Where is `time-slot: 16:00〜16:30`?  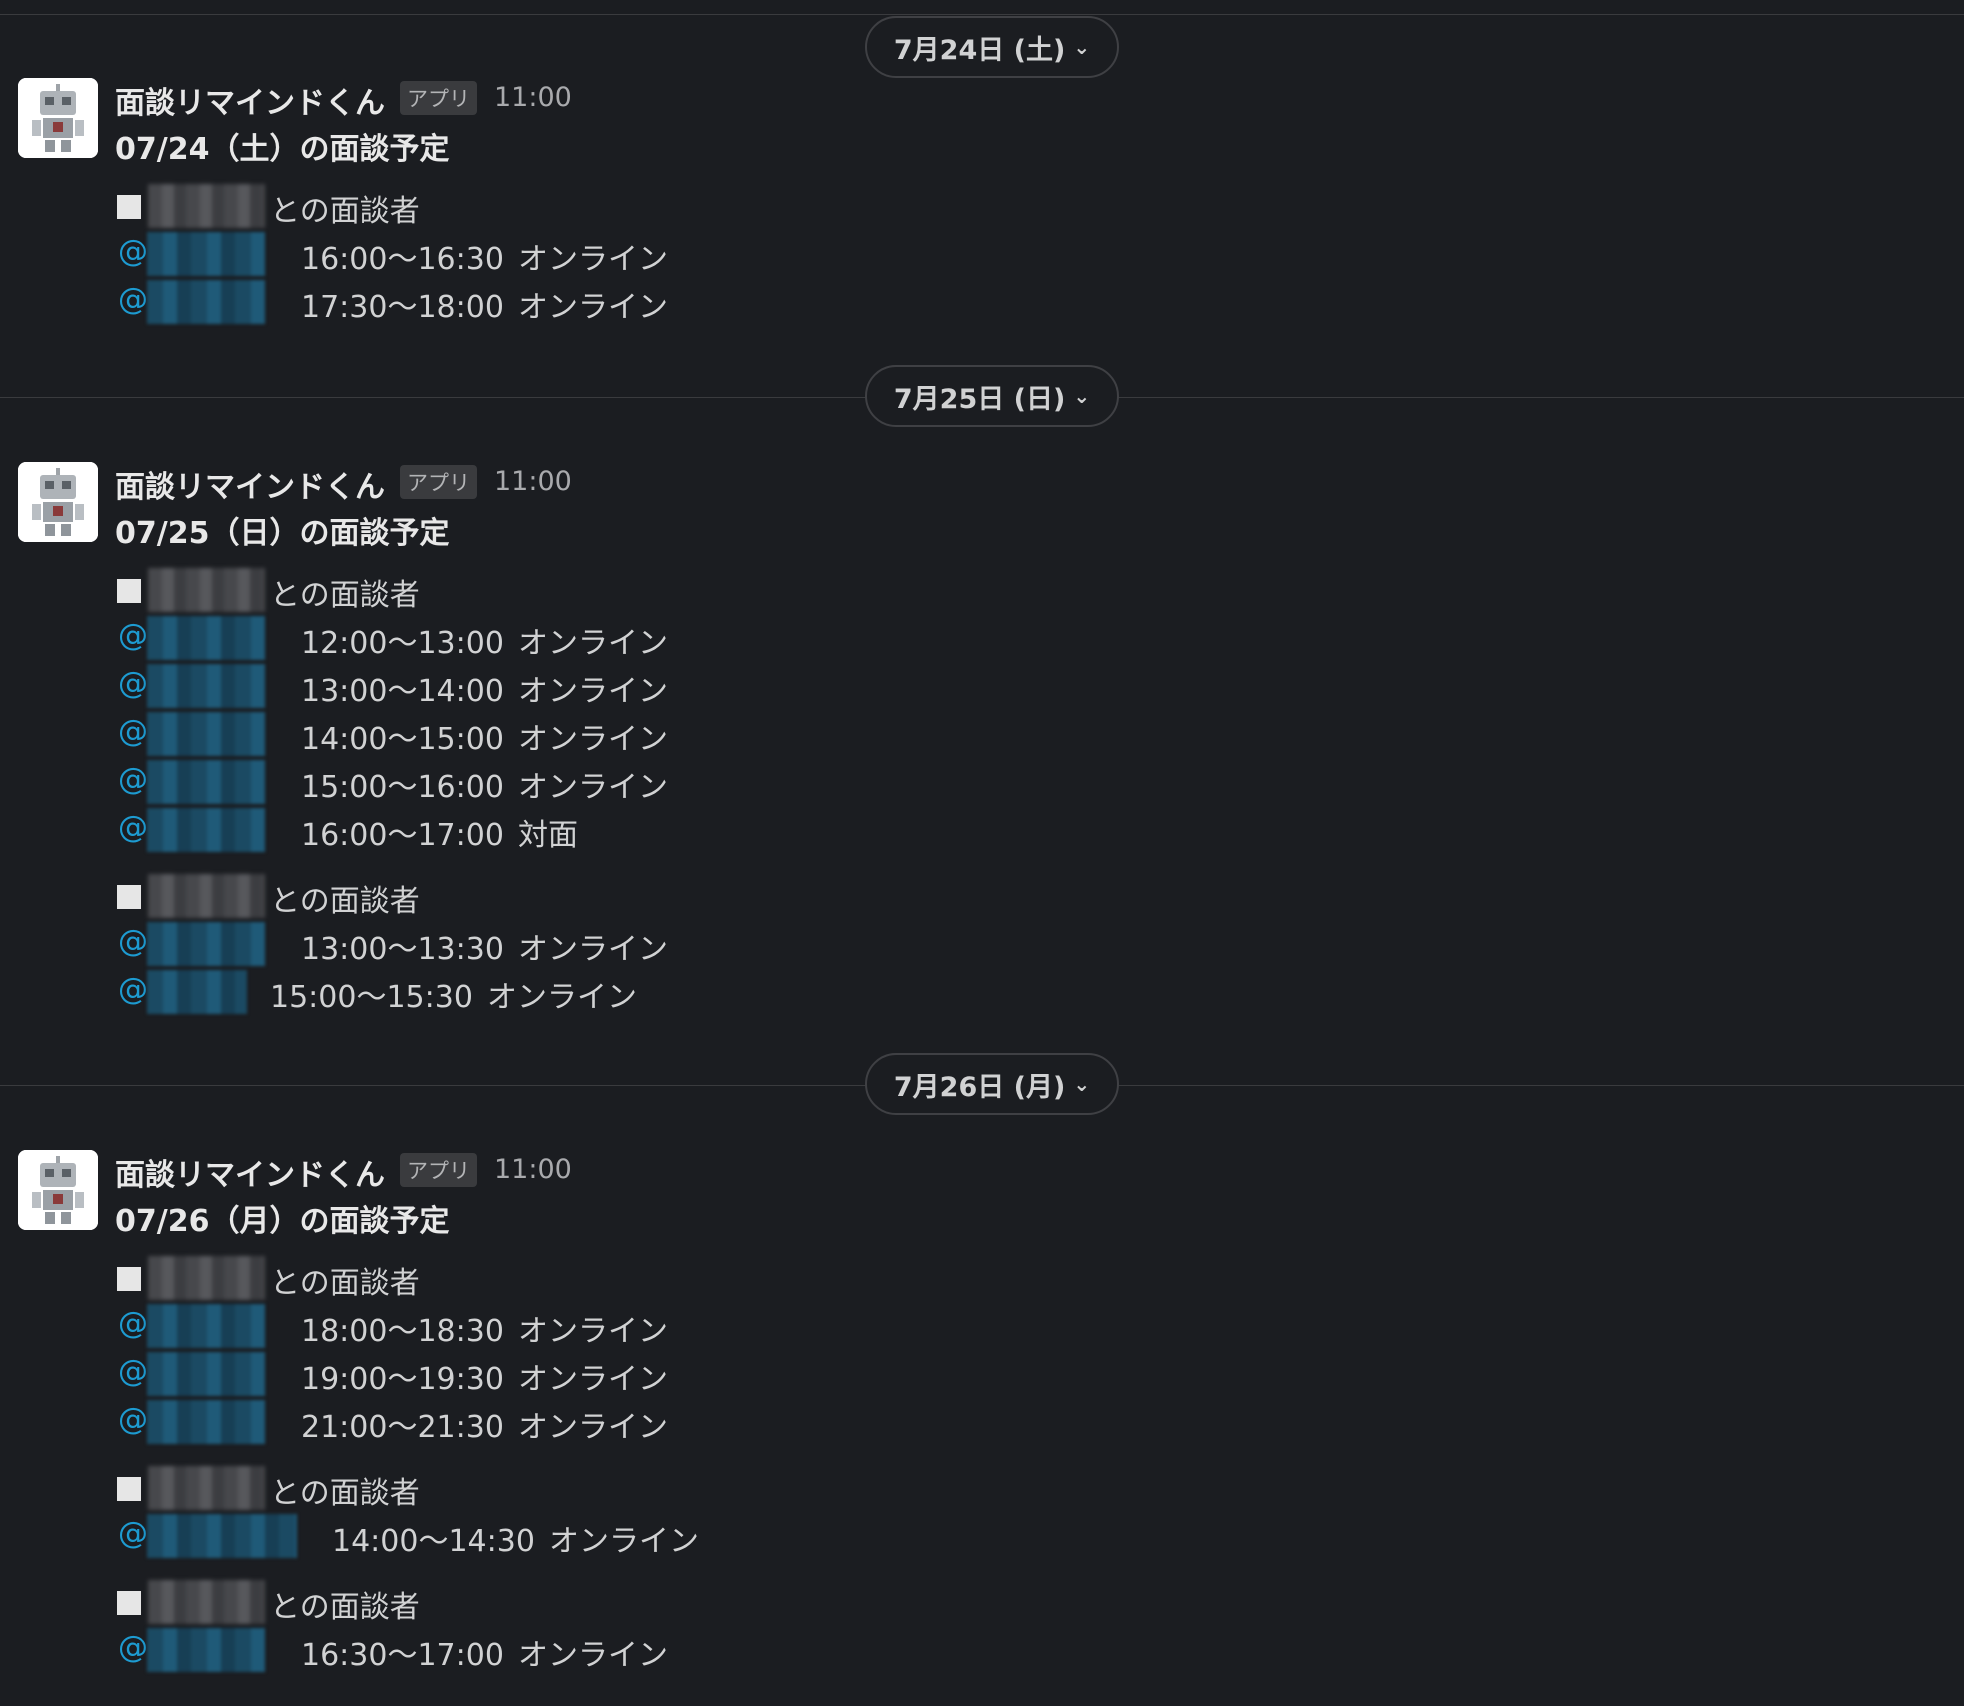 time-slot: 16:00〜16:30 is located at coordinates (402, 259).